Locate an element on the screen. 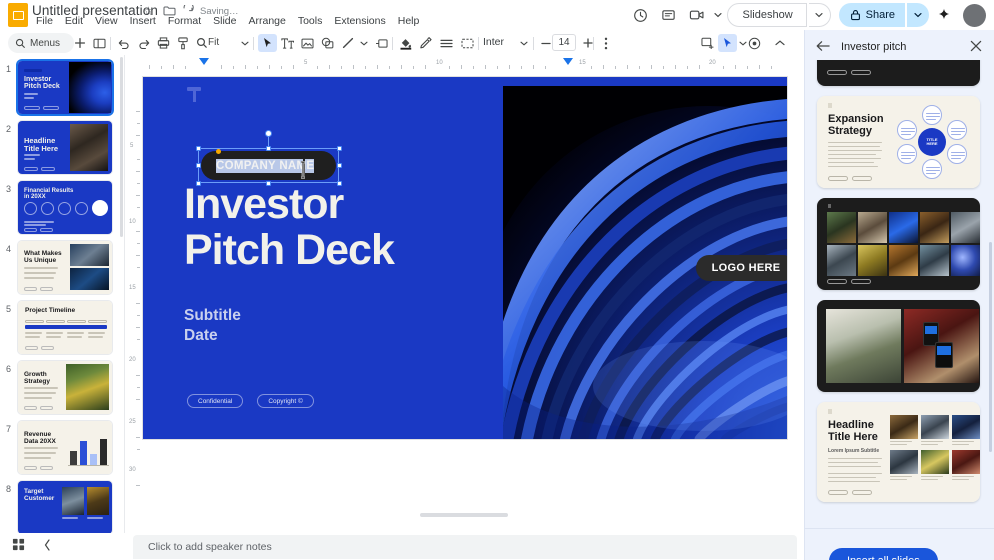  panel-scrollbar is located at coordinates (990, 347).